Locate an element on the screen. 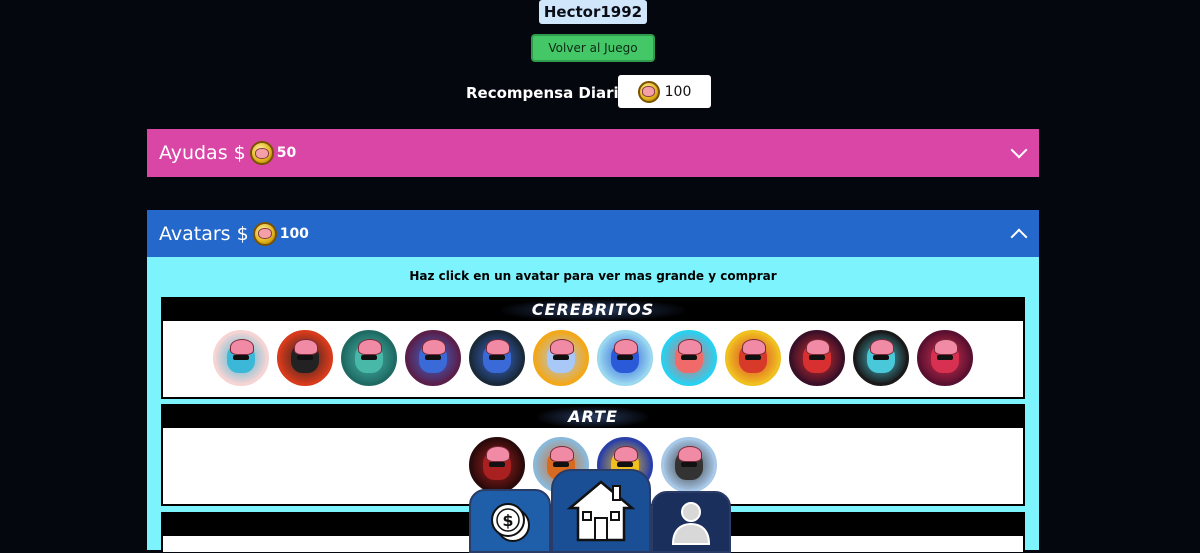  home-icon is located at coordinates (601, 511).